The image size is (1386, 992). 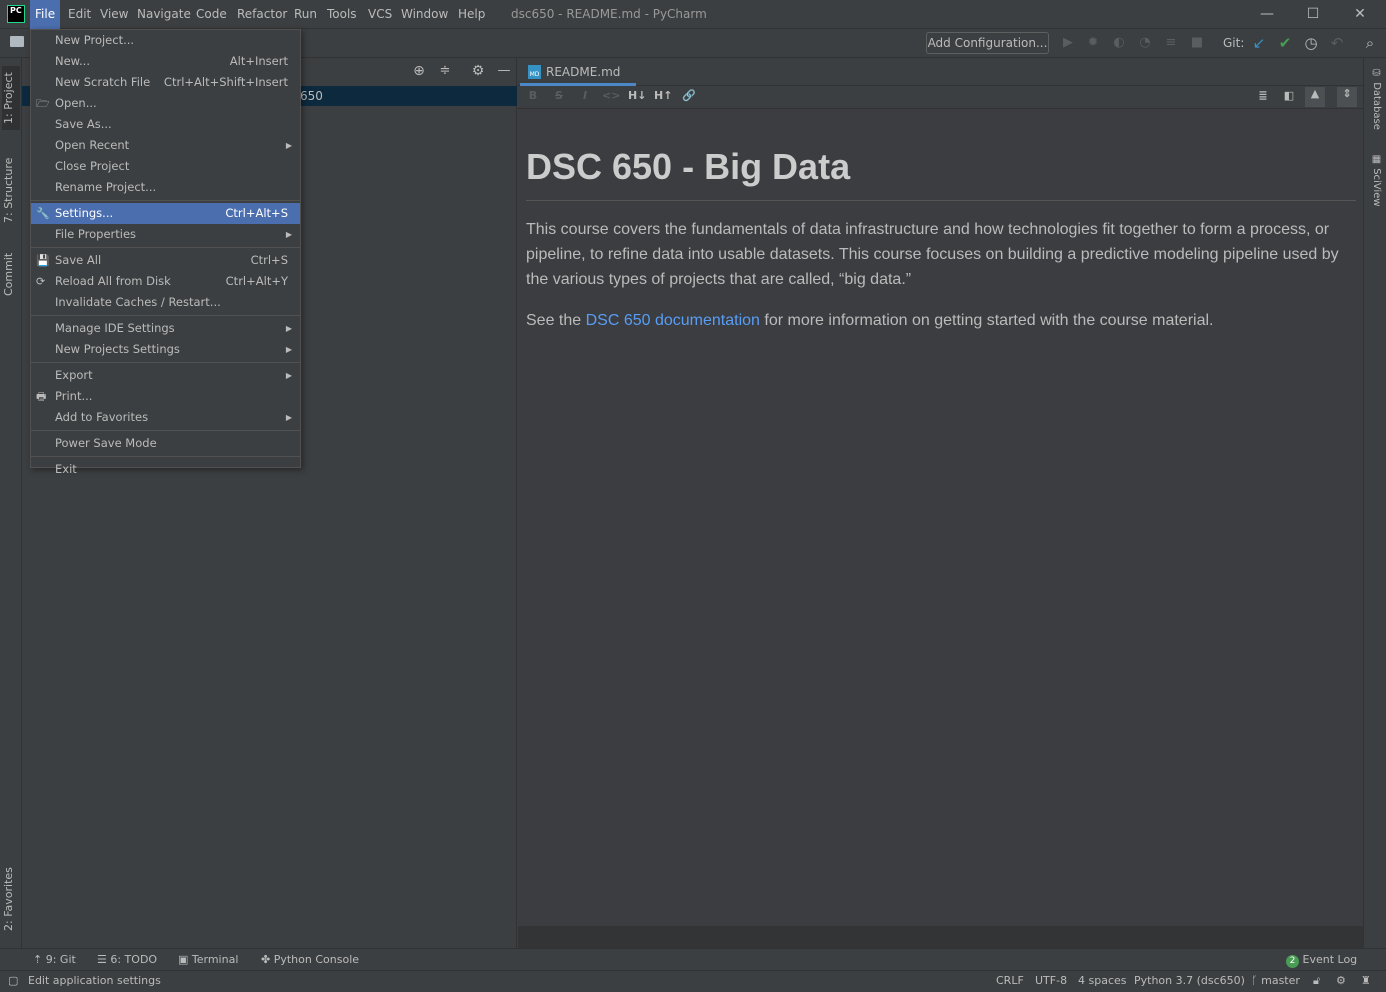 What do you see at coordinates (165, 213) in the screenshot?
I see `menu-item-settings: 🔧 Settings... Ctrl+Alt+S` at bounding box center [165, 213].